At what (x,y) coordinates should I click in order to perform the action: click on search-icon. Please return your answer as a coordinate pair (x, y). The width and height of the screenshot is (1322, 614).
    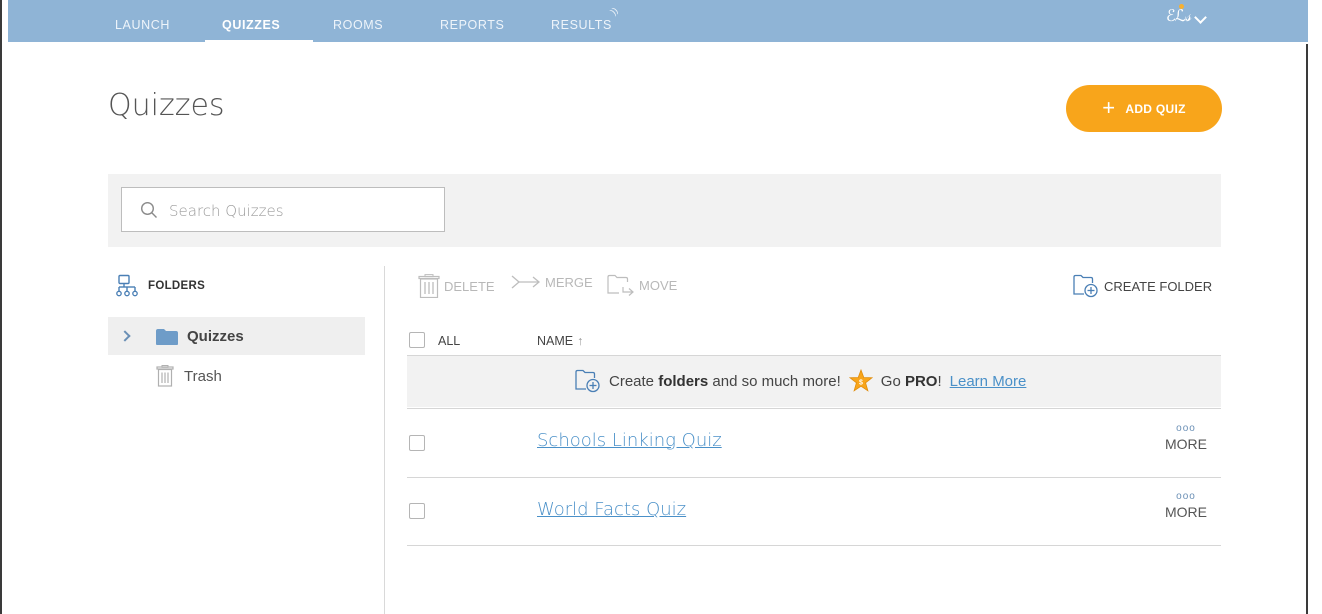
    Looking at the image, I should click on (148, 209).